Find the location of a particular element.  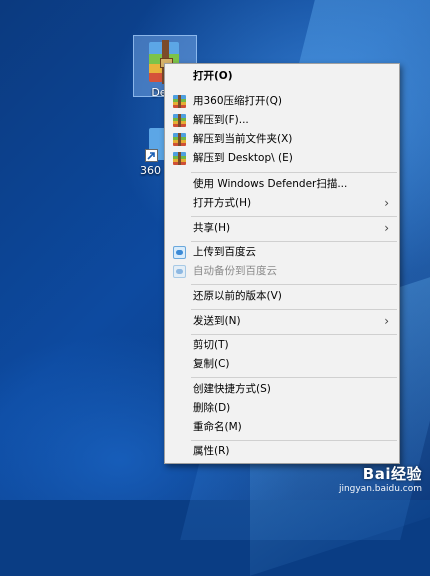

menu-item-label: 解压到 Desktop\ (E) is located at coordinates (243, 158).